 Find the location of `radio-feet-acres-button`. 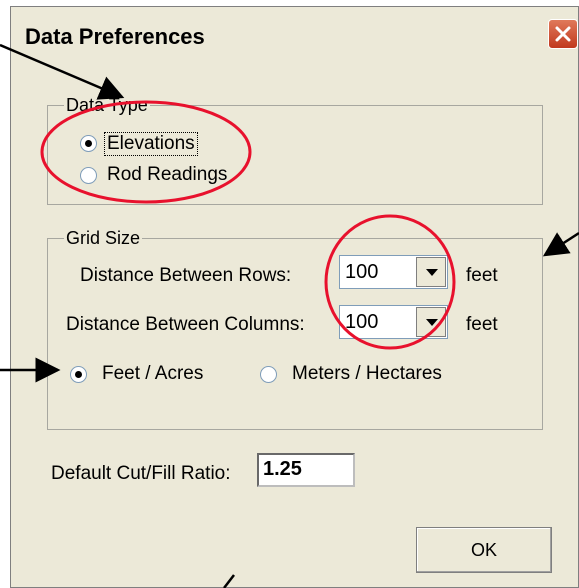

radio-feet-acres-button is located at coordinates (78, 374).